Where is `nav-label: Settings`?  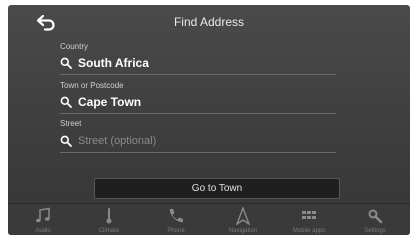
nav-label: Settings is located at coordinates (375, 231).